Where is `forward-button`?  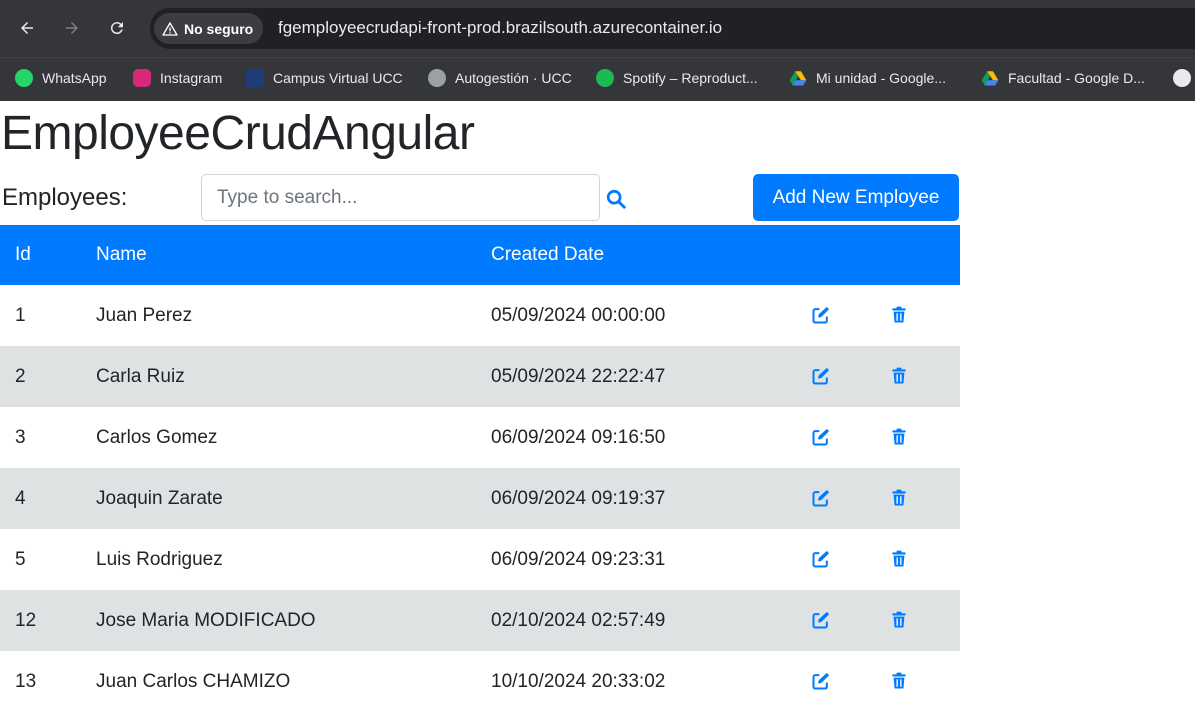 forward-button is located at coordinates (72, 28).